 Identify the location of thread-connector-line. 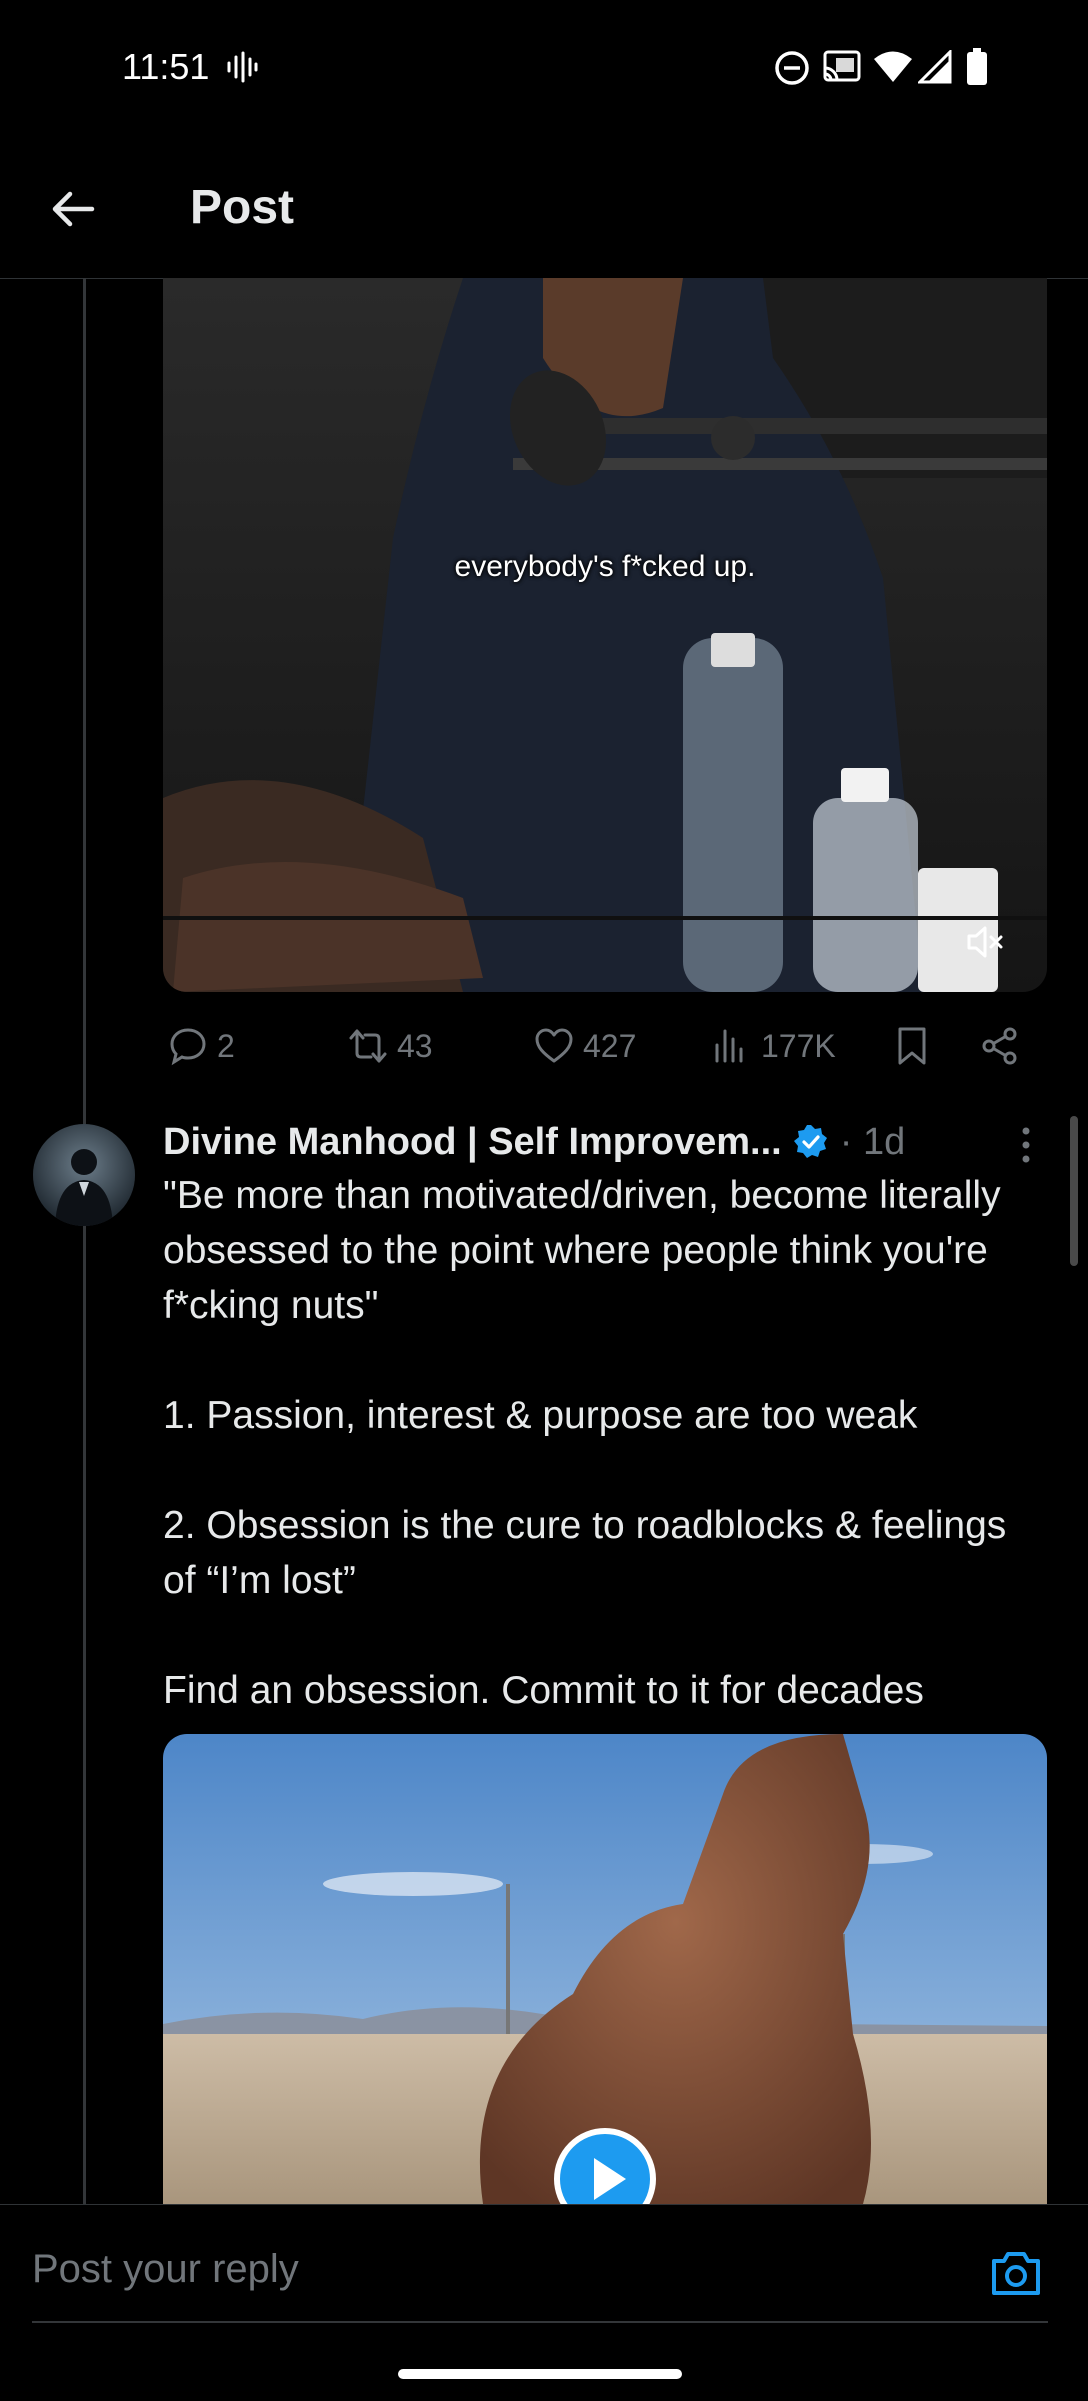
(84, 1241).